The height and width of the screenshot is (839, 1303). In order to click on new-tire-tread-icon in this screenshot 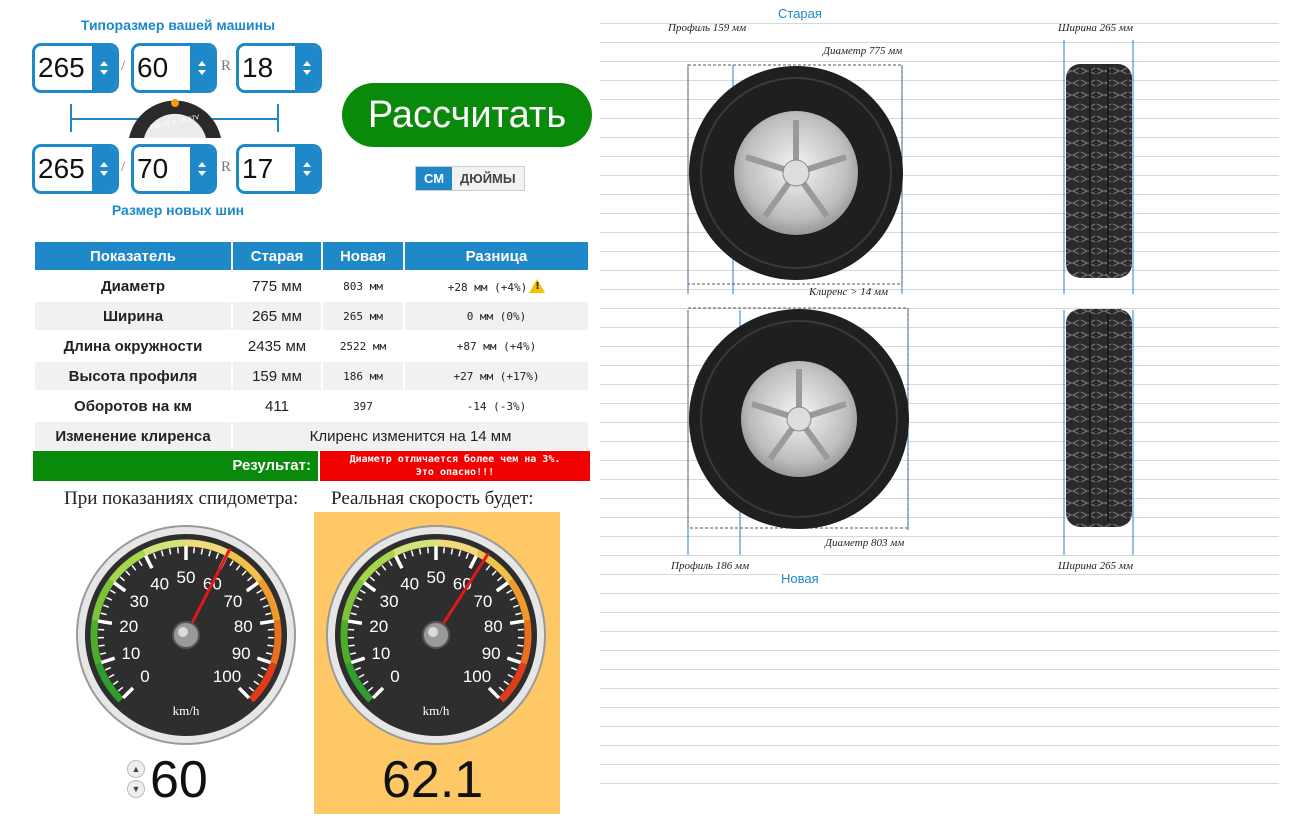, I will do `click(1098, 432)`.